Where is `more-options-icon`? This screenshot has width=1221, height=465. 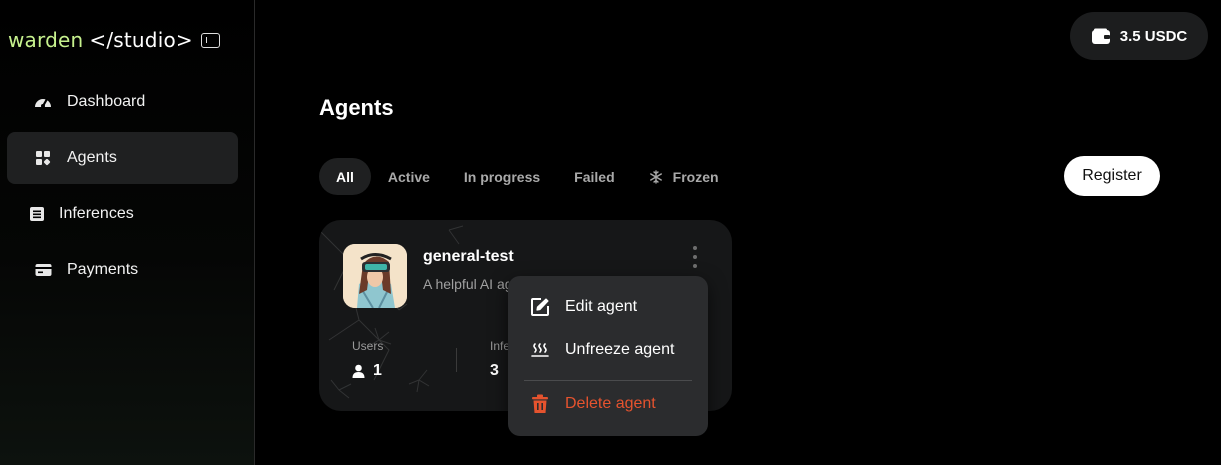
more-options-icon is located at coordinates (695, 257).